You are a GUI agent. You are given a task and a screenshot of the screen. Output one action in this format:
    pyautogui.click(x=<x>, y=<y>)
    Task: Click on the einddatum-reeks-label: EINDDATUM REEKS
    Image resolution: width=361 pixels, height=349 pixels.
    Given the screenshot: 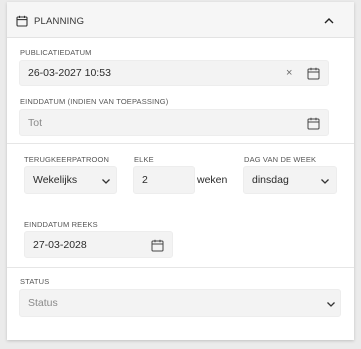 What is the action you would take?
    pyautogui.click(x=61, y=224)
    